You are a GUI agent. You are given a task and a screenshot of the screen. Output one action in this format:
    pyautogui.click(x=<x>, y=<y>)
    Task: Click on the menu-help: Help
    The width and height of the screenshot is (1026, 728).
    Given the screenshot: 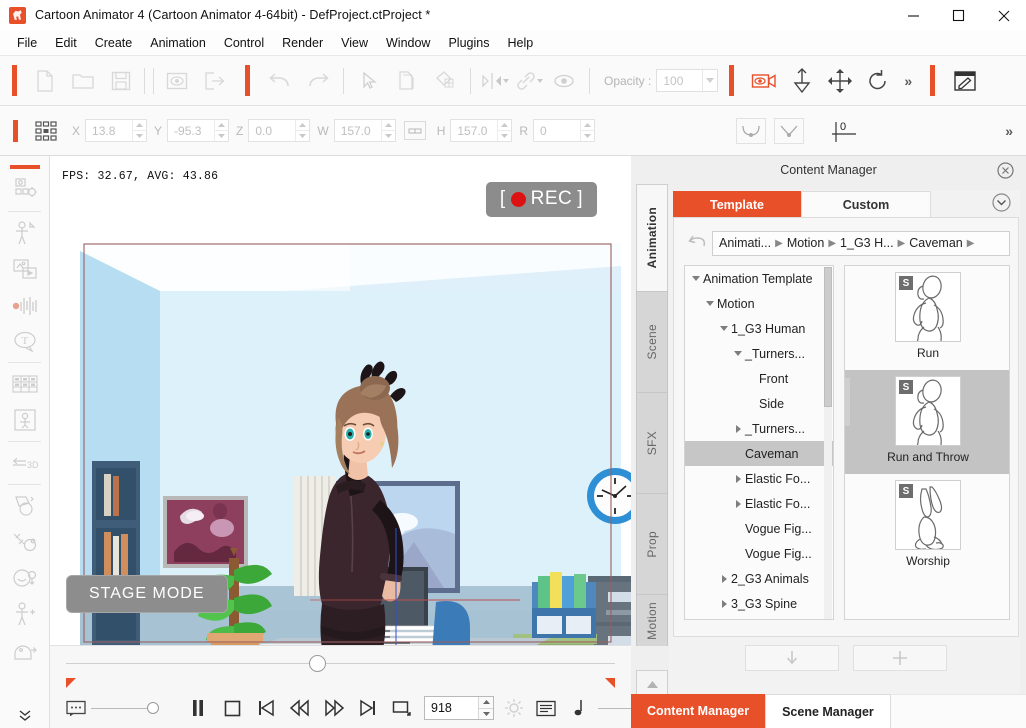 What is the action you would take?
    pyautogui.click(x=520, y=43)
    